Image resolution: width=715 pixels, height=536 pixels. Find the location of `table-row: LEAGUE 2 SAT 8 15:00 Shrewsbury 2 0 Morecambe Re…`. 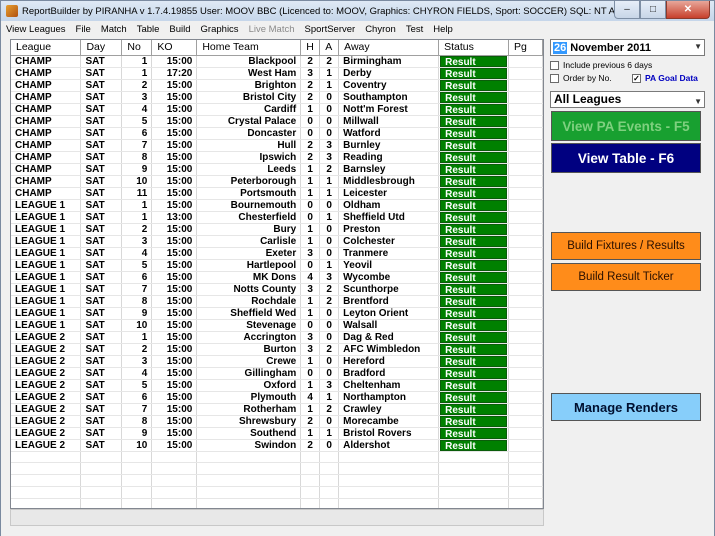

table-row: LEAGUE 2 SAT 8 15:00 Shrewsbury 2 0 Morecambe Re… is located at coordinates (277, 421).